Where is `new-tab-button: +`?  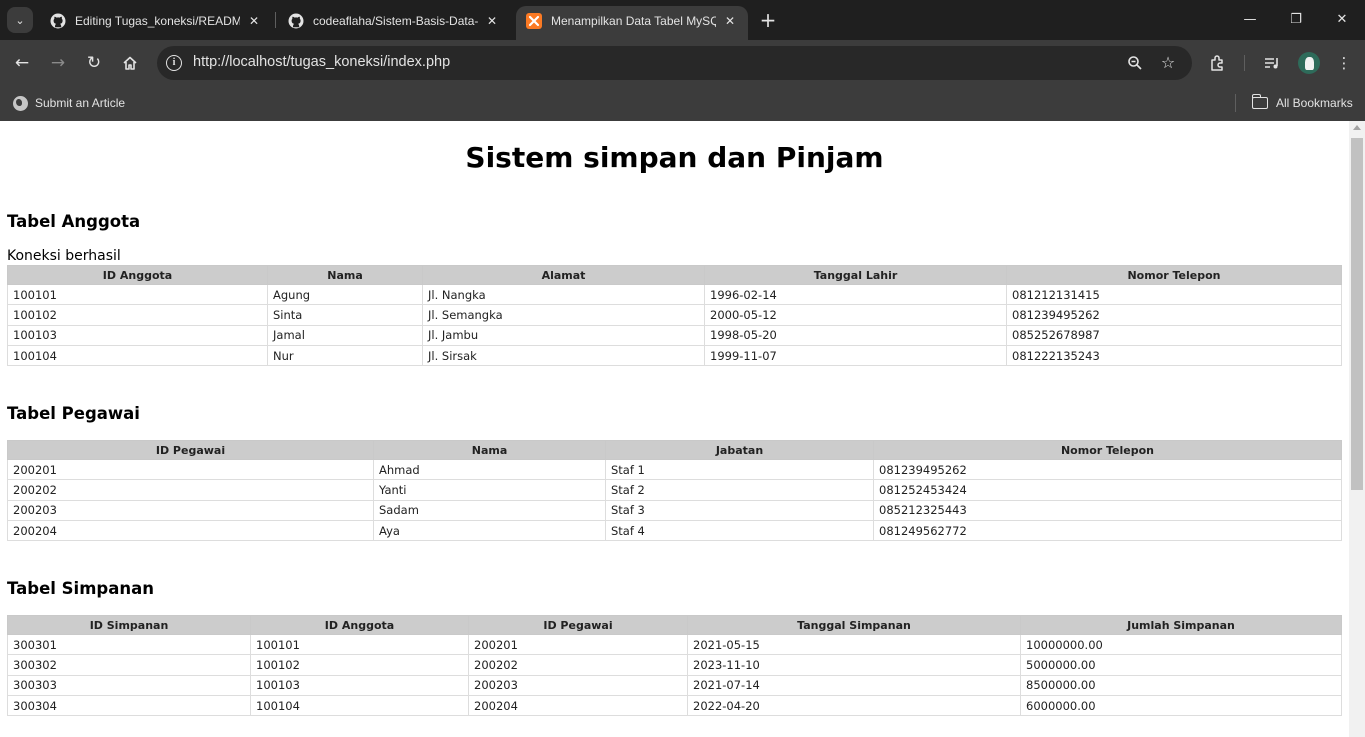 new-tab-button: + is located at coordinates (768, 20).